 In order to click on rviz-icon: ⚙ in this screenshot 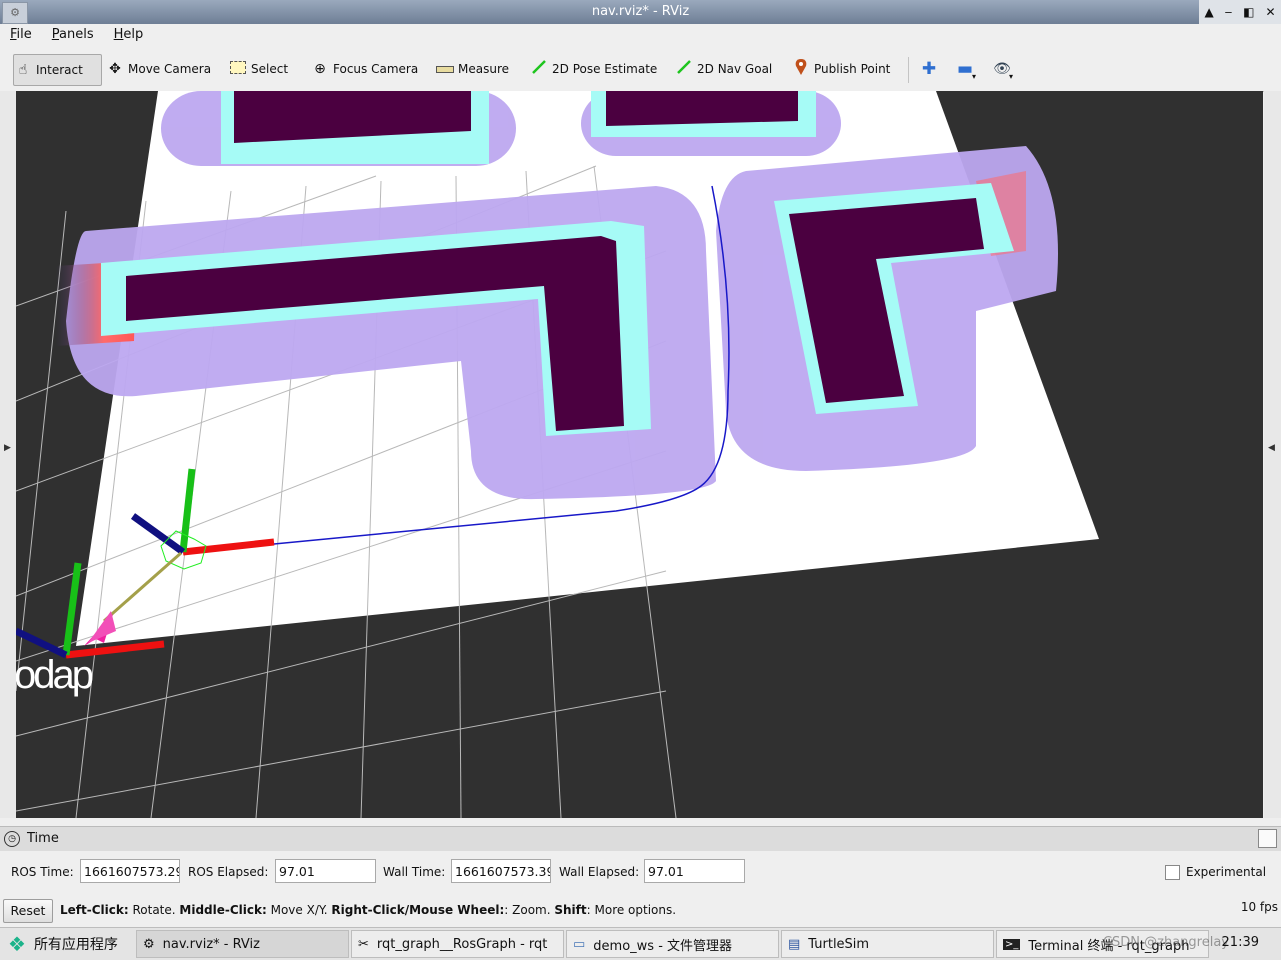, I will do `click(149, 944)`.